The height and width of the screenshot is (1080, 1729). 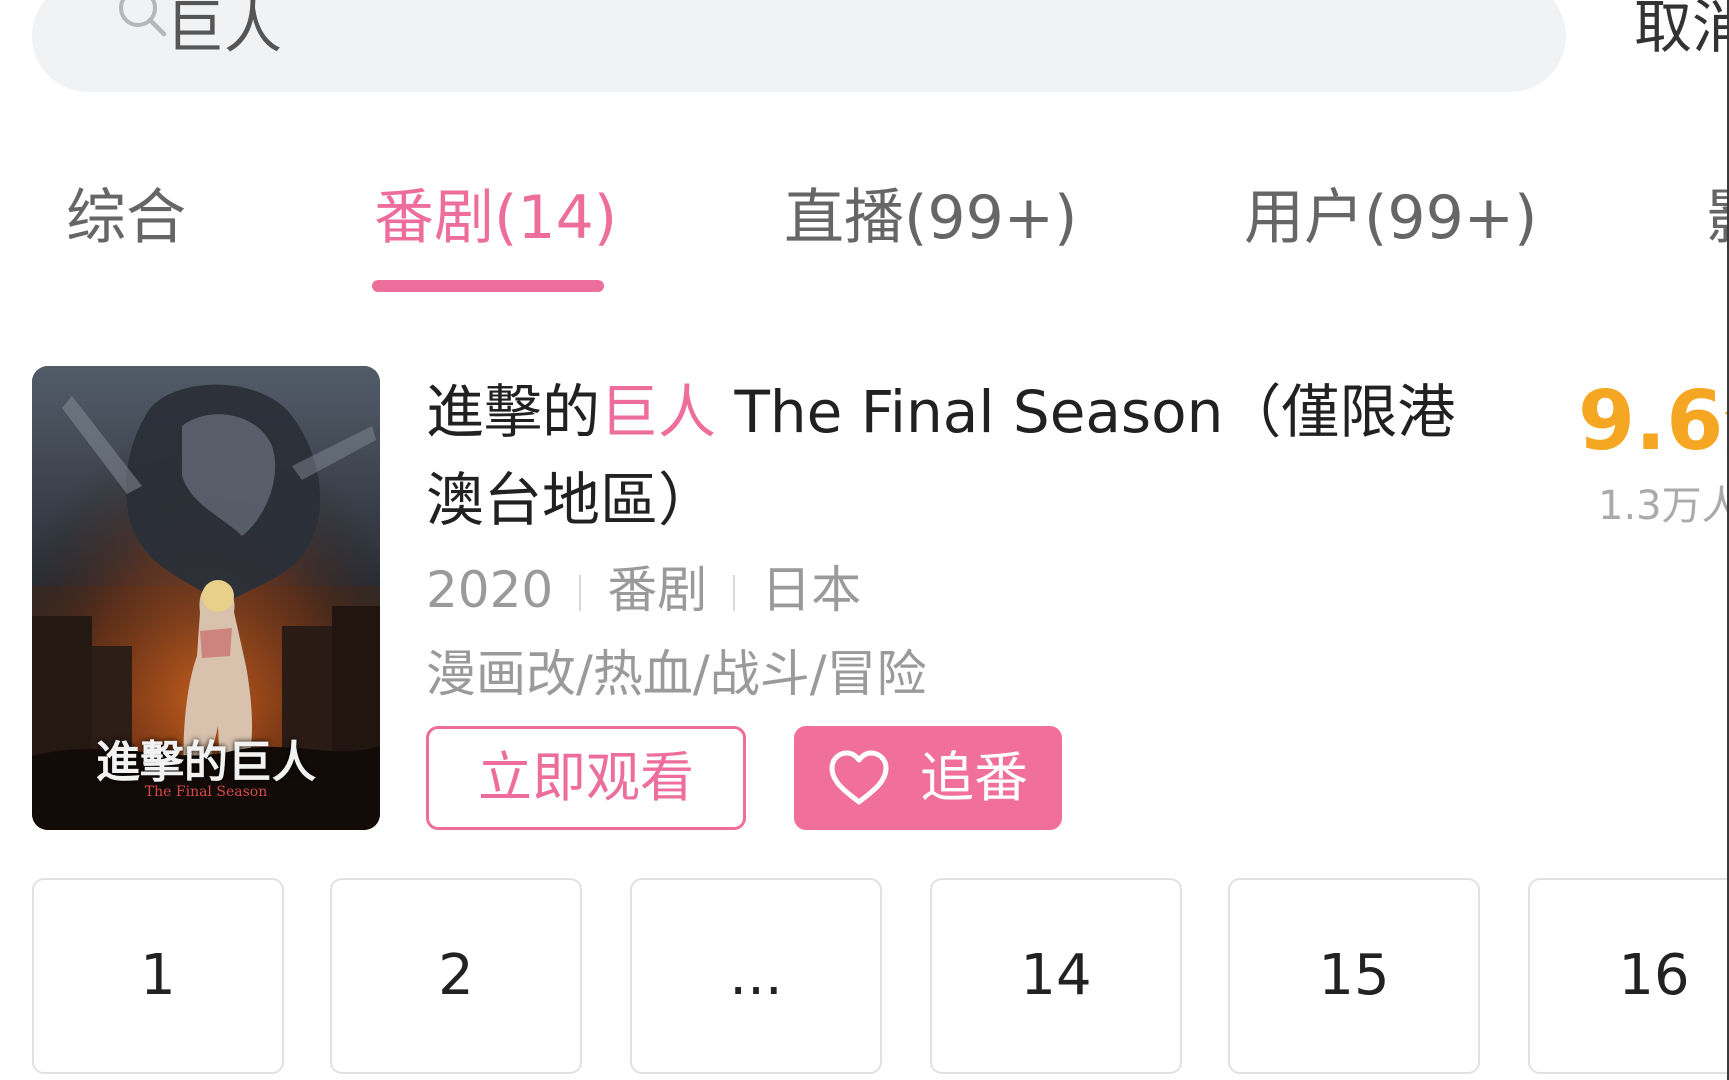 What do you see at coordinates (488, 286) in the screenshot?
I see `active-tab-indicator` at bounding box center [488, 286].